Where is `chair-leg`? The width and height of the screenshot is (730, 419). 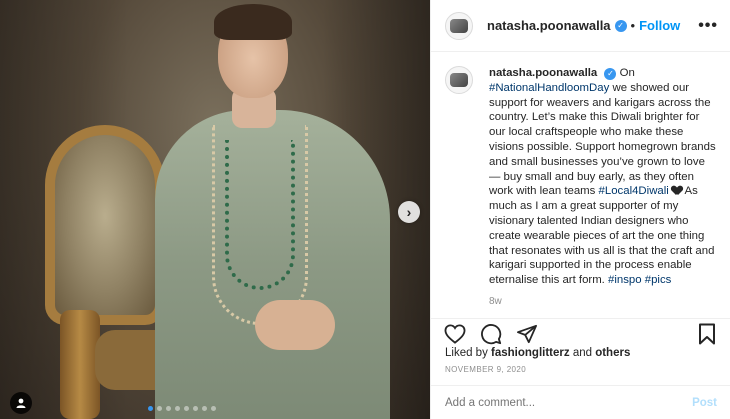
chair-leg is located at coordinates (80, 364).